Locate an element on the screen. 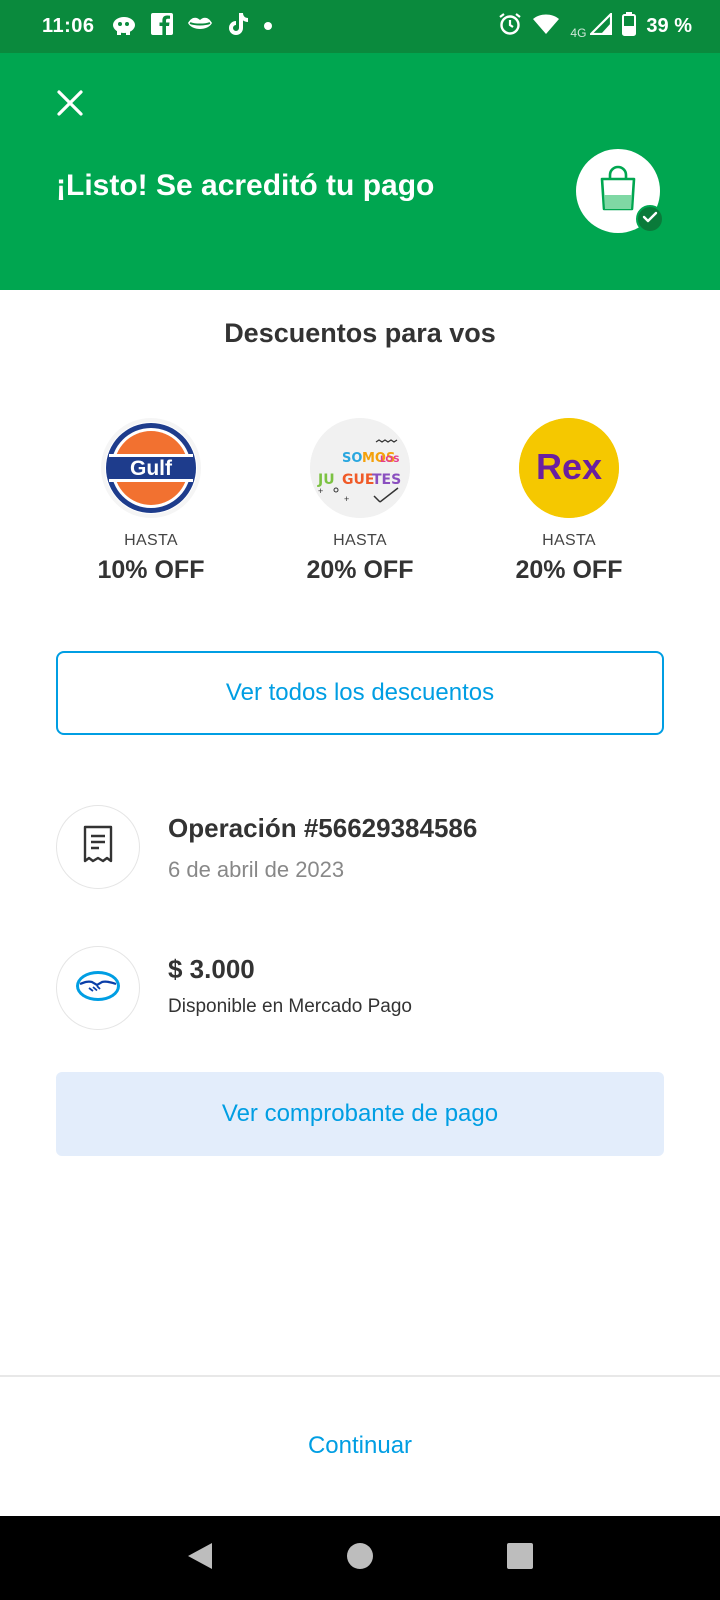  close-icon is located at coordinates (70, 105).